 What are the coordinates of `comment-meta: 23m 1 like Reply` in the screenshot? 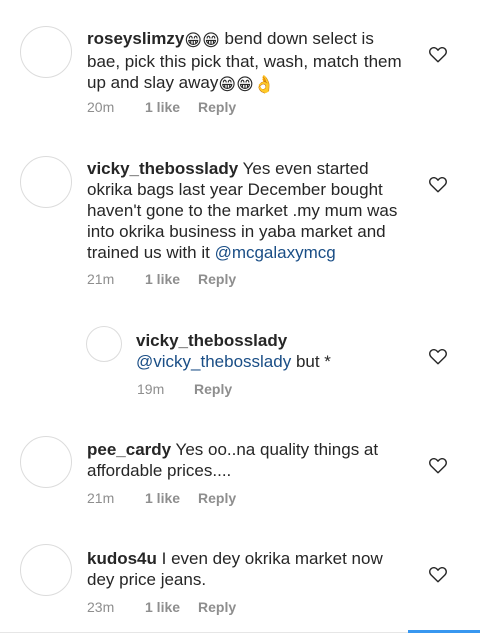 It's located at (161, 607).